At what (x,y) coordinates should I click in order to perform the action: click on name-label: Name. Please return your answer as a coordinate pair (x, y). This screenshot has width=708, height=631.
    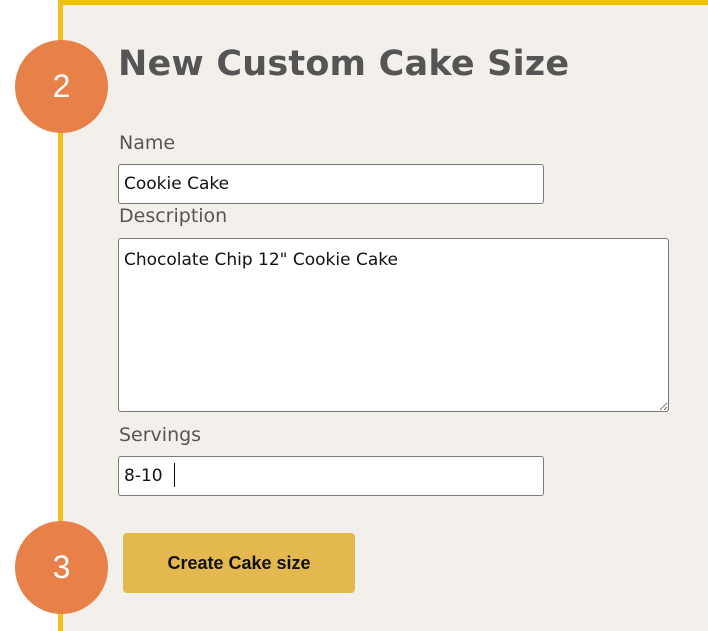
    Looking at the image, I should click on (147, 143).